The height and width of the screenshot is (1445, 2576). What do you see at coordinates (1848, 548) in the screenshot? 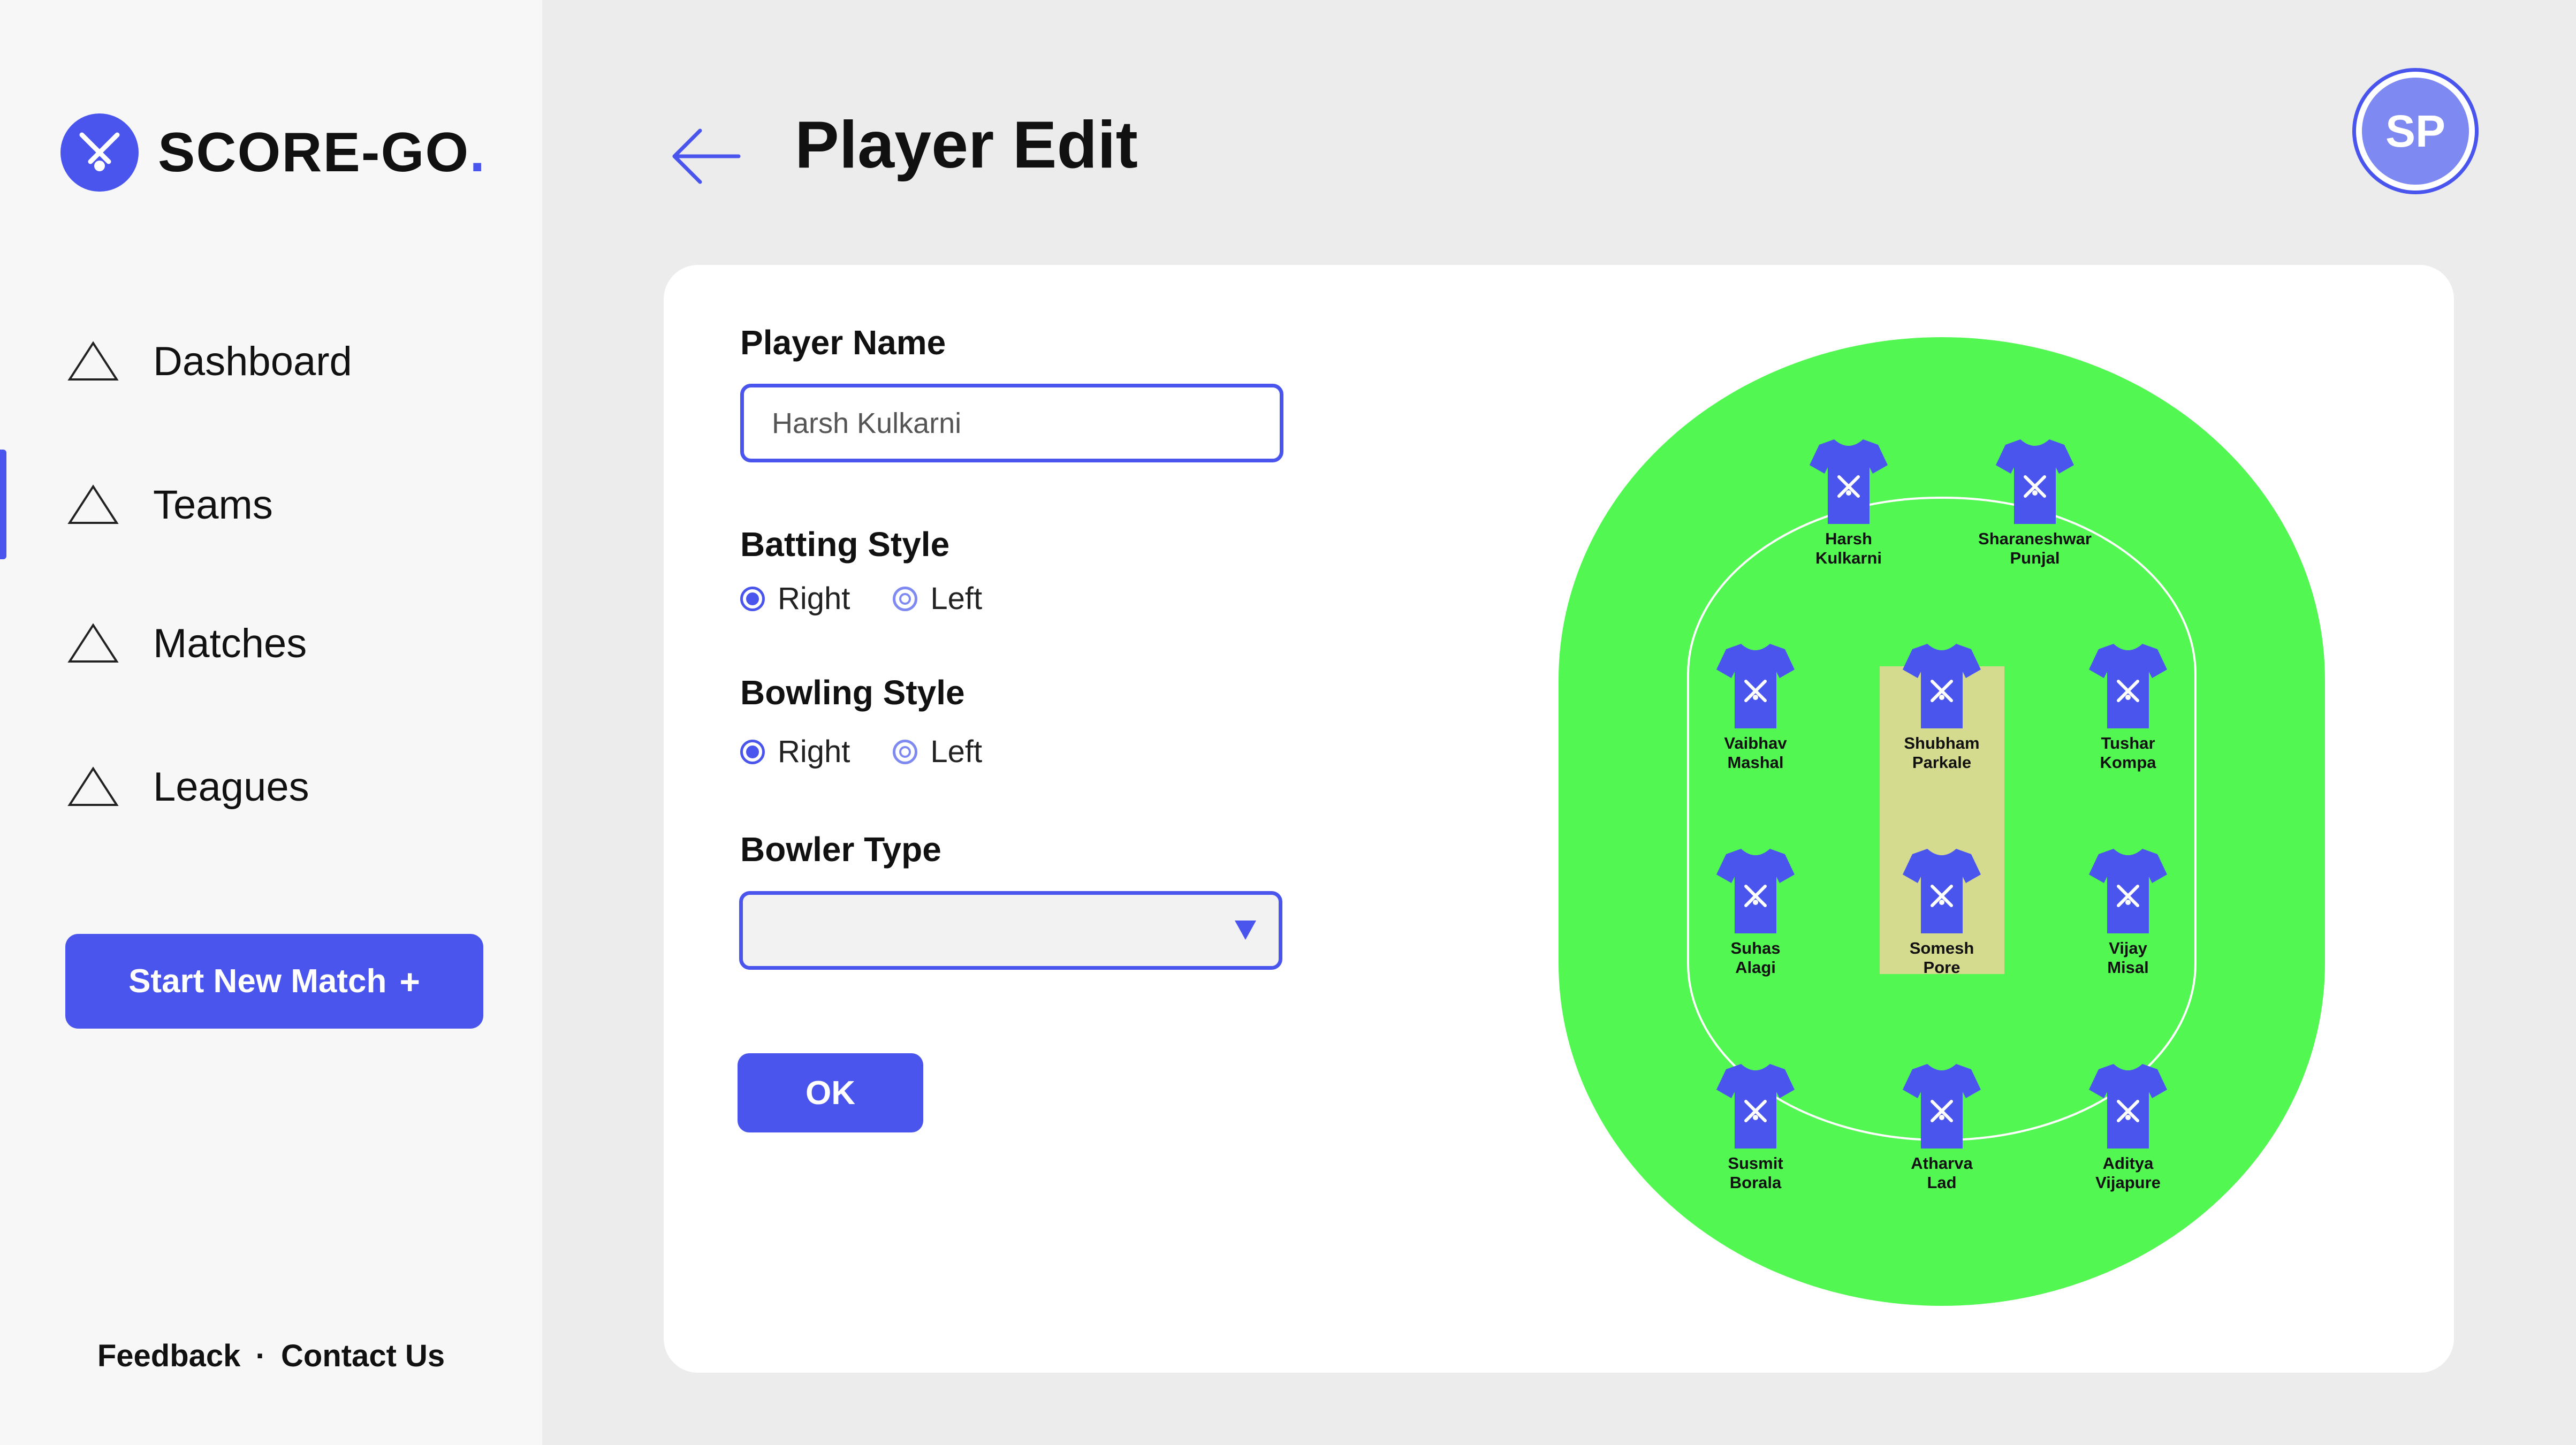
I see `player-name: Harsh Kulkarni` at bounding box center [1848, 548].